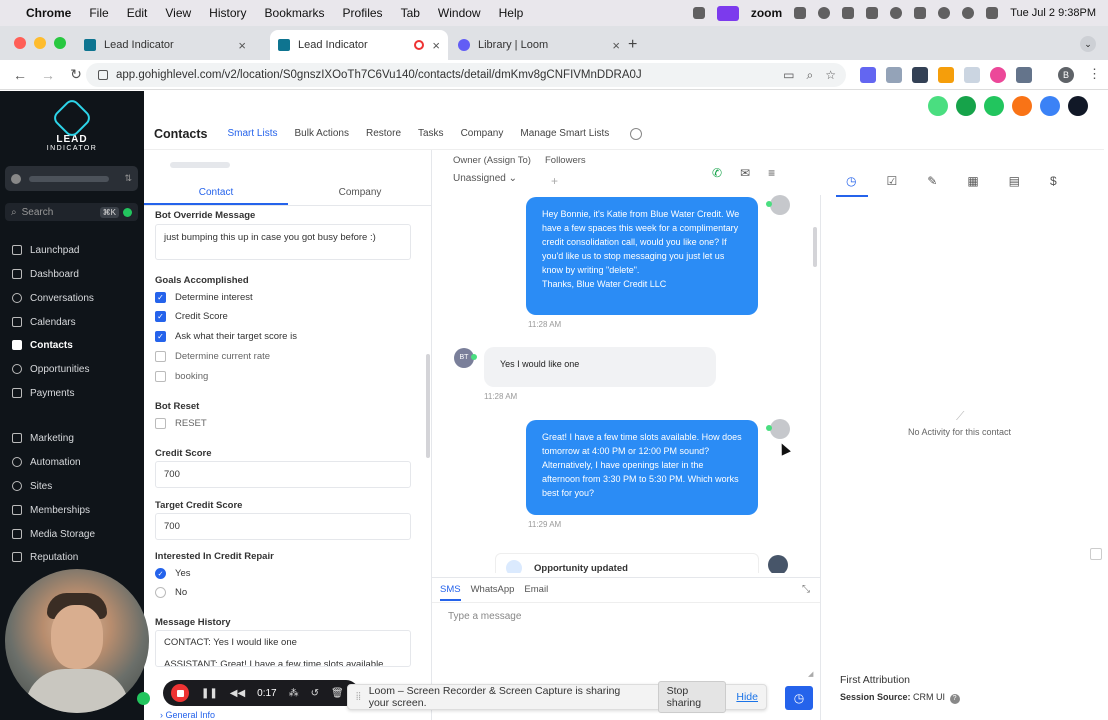  Describe the element at coordinates (484, 616) in the screenshot. I see `message-input: Type a message` at that location.